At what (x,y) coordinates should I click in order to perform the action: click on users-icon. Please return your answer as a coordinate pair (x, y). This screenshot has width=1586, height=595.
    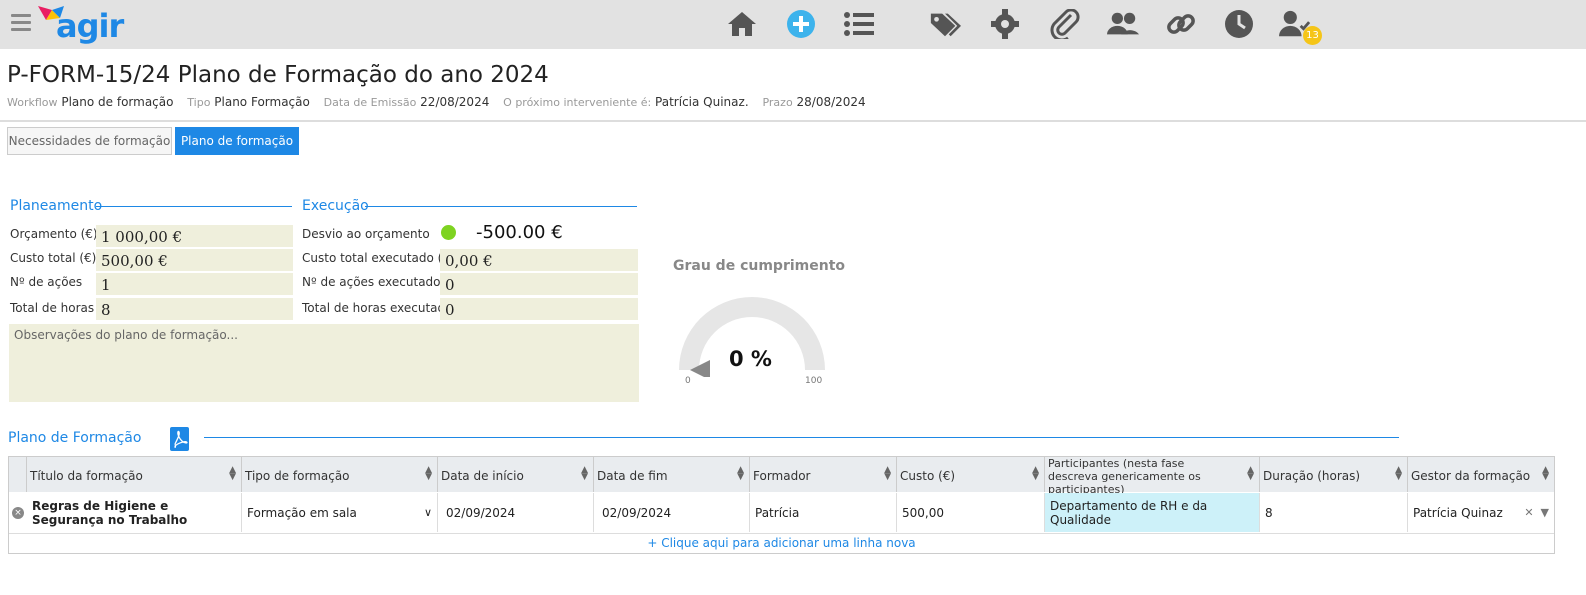
    Looking at the image, I should click on (1123, 24).